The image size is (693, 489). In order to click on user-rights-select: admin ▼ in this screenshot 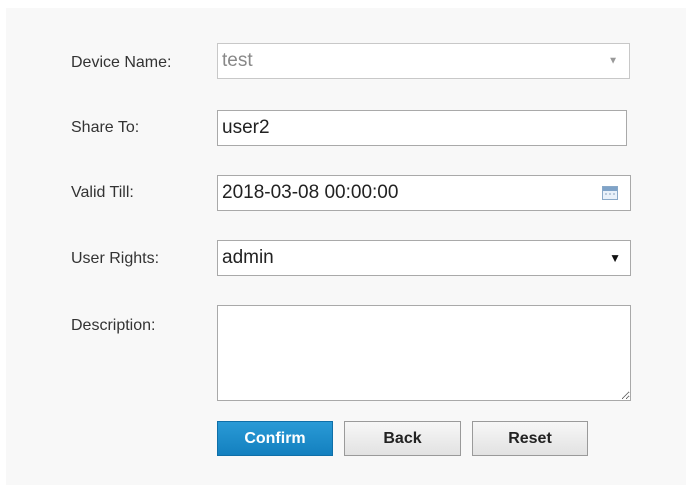, I will do `click(424, 258)`.